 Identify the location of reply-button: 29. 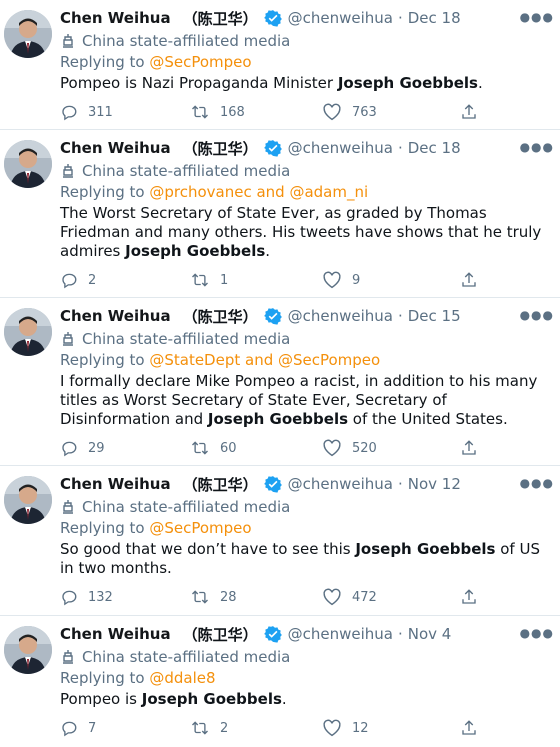
(125, 448).